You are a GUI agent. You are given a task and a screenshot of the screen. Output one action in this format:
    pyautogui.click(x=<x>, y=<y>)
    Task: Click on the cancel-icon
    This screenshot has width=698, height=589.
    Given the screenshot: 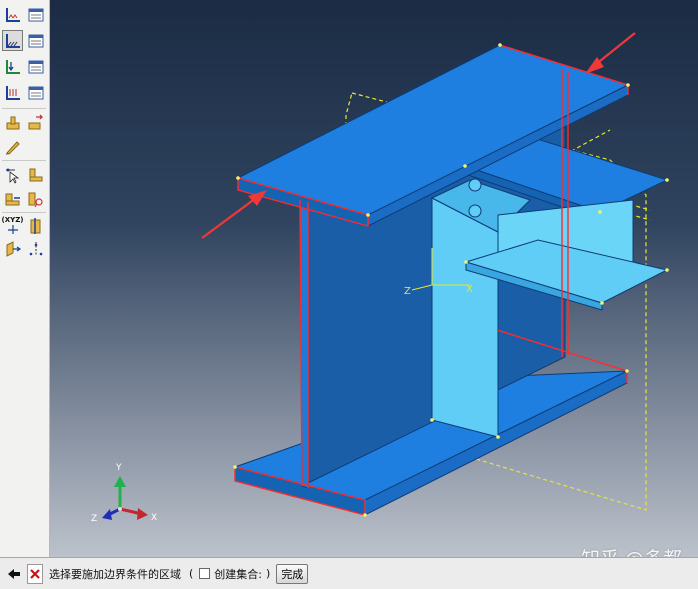 What is the action you would take?
    pyautogui.click(x=35, y=573)
    